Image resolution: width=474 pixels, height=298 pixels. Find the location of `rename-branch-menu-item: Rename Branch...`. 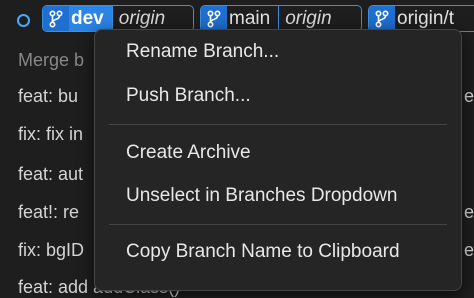

rename-branch-menu-item: Rename Branch... is located at coordinates (202, 52).